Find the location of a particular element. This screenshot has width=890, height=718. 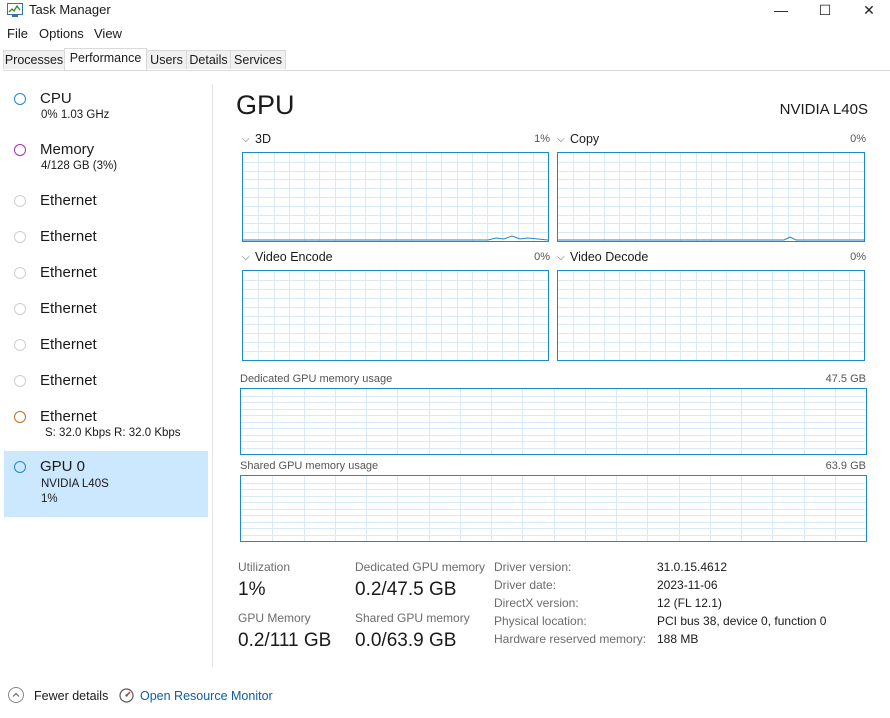

hardware-reserved-memory-label: Hardware reserved memory: is located at coordinates (570, 639).